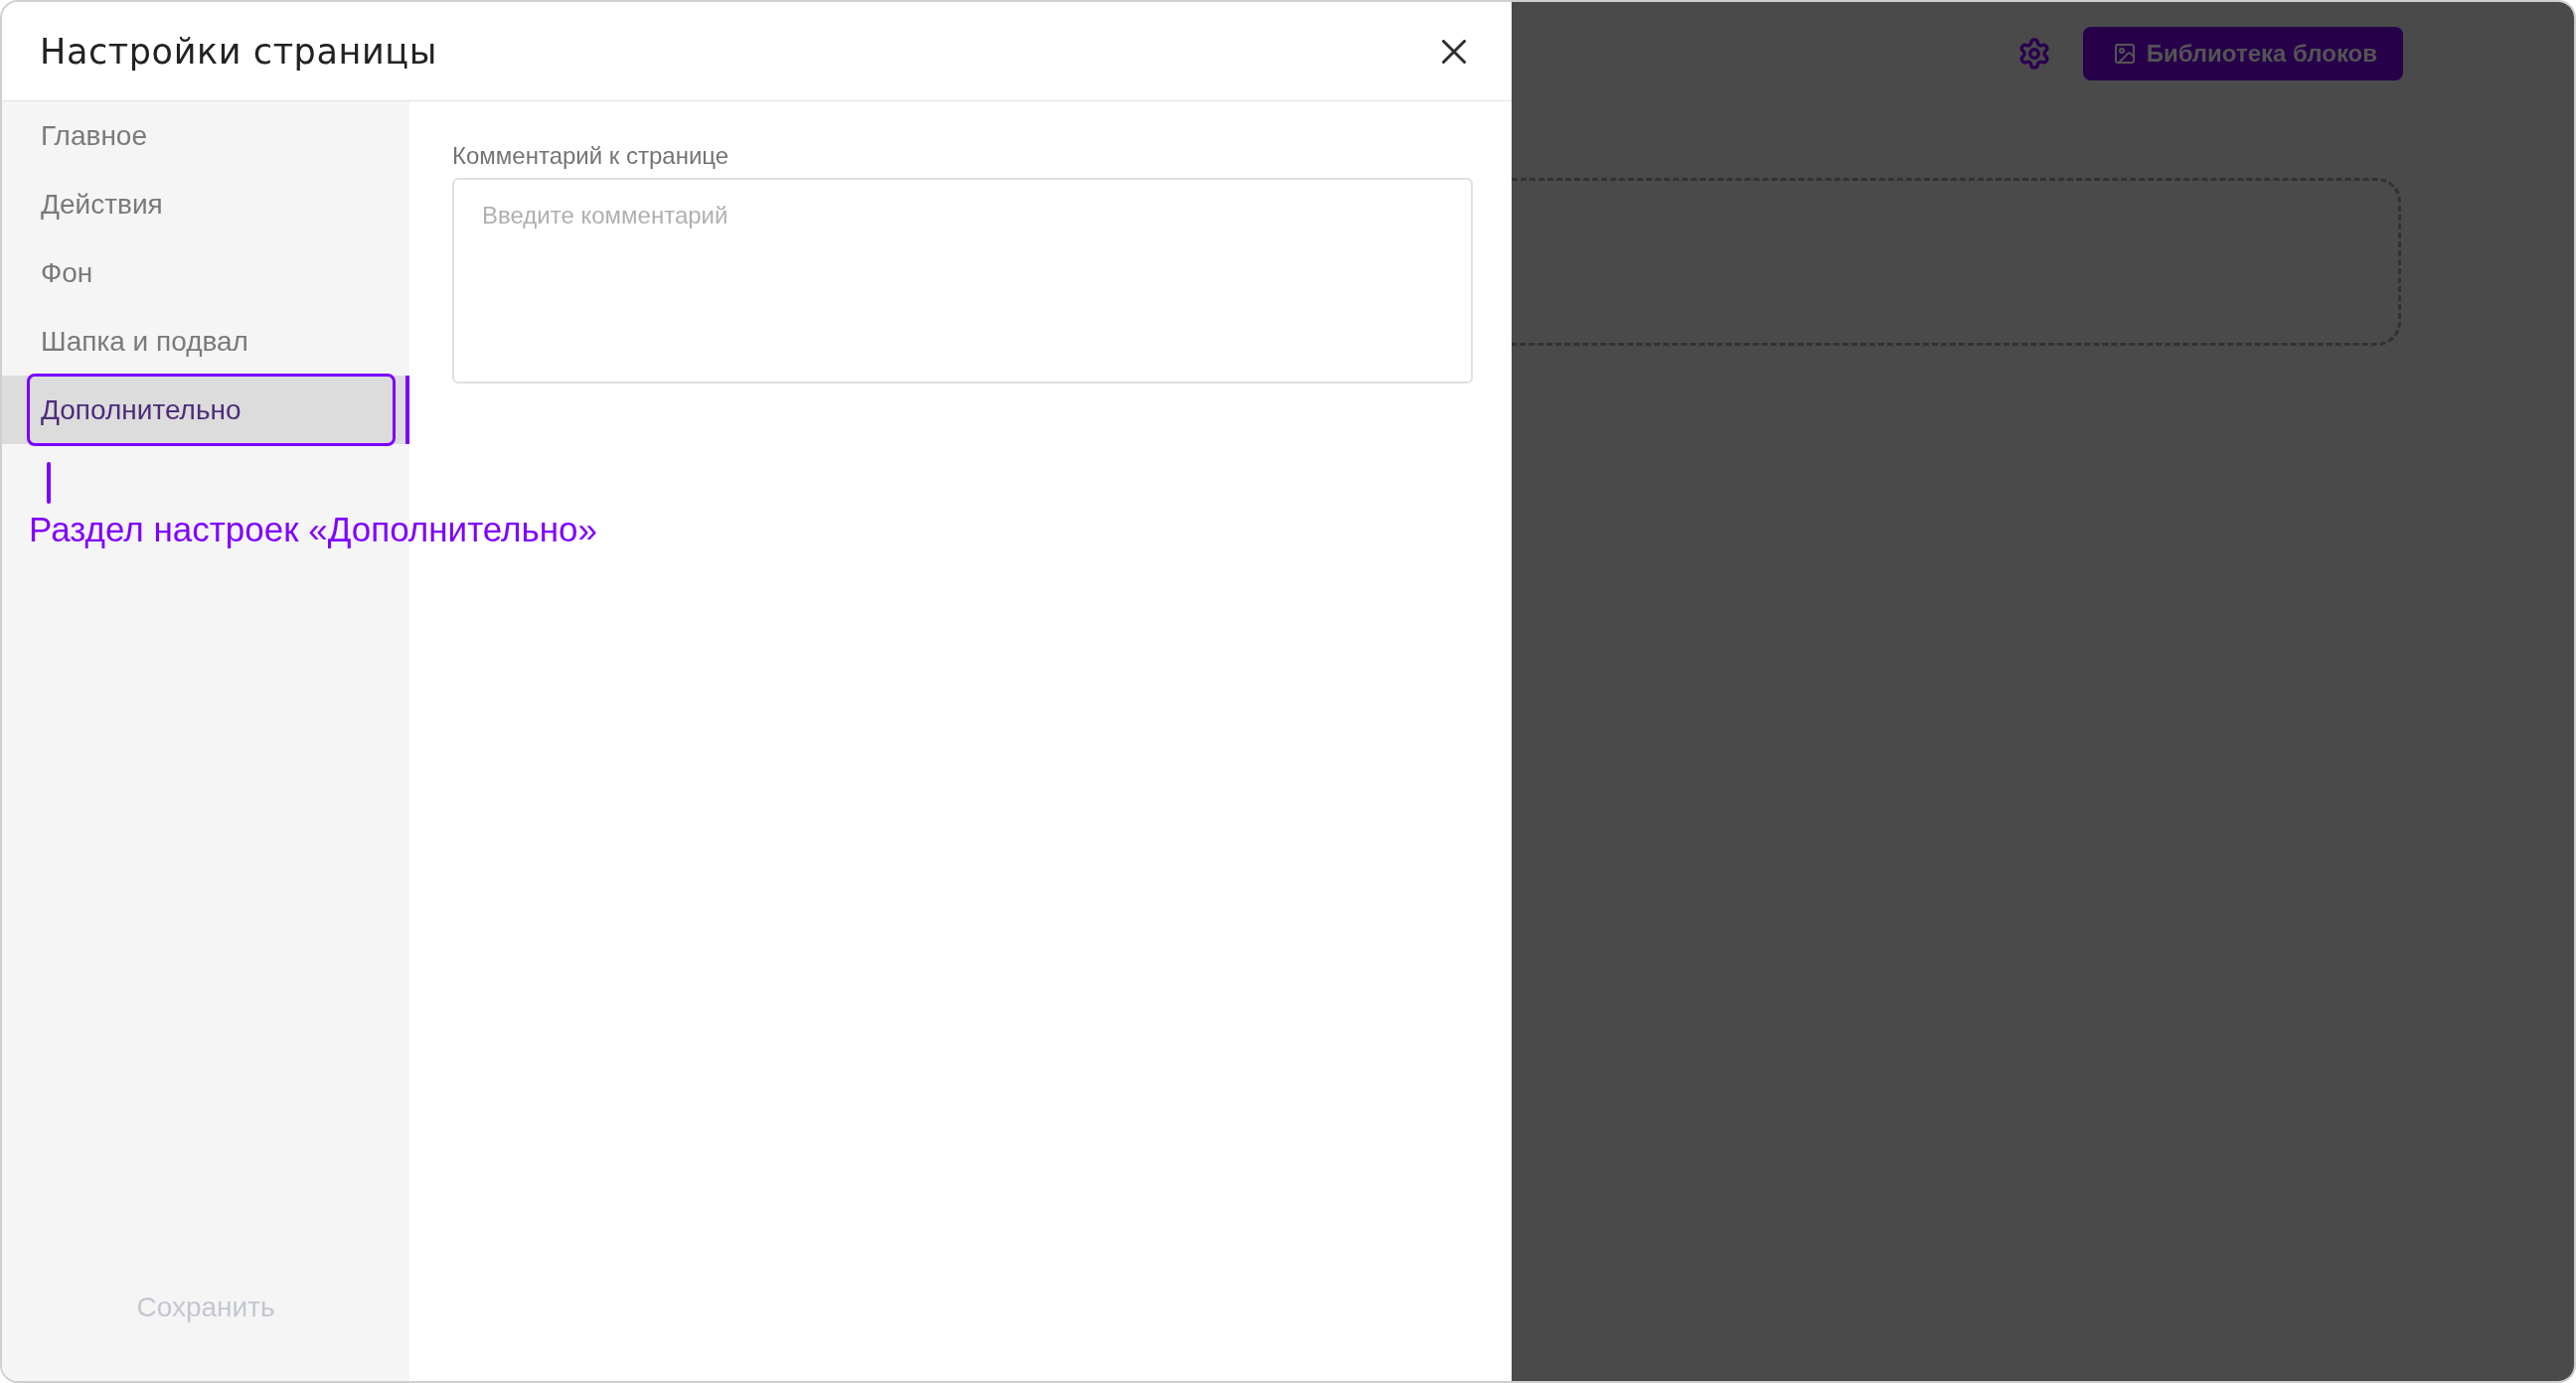 This screenshot has width=2576, height=1383. I want to click on field-label: Комментарий к странице, so click(591, 155).